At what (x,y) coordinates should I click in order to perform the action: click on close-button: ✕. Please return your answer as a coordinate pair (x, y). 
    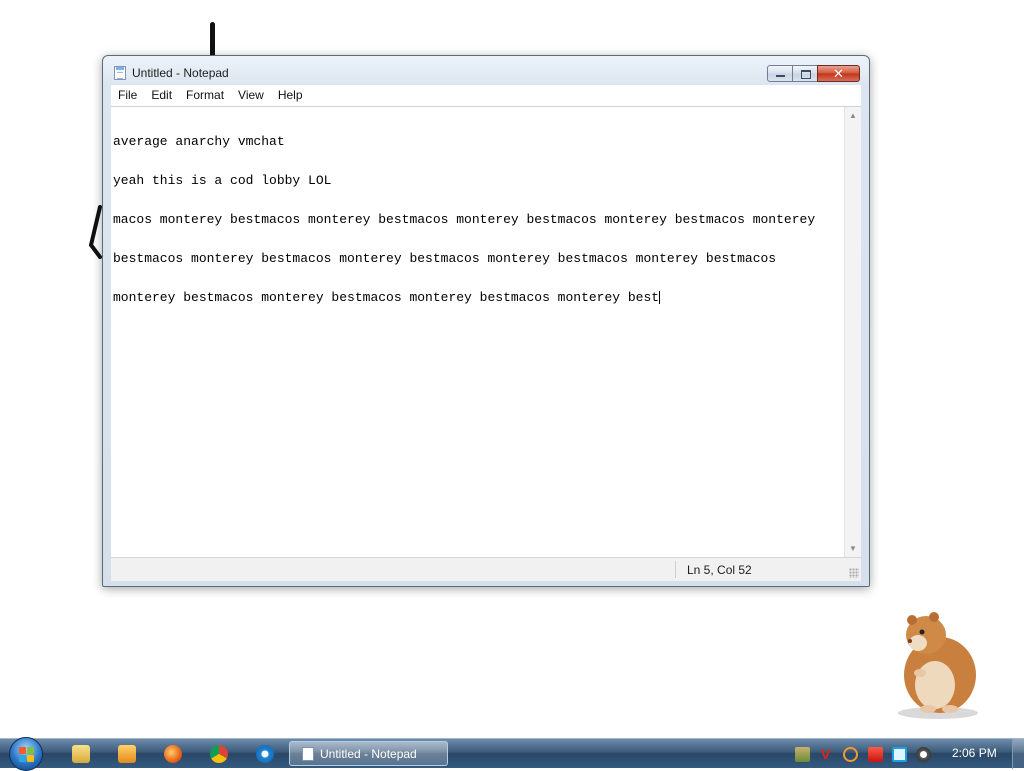
    Looking at the image, I should click on (838, 73).